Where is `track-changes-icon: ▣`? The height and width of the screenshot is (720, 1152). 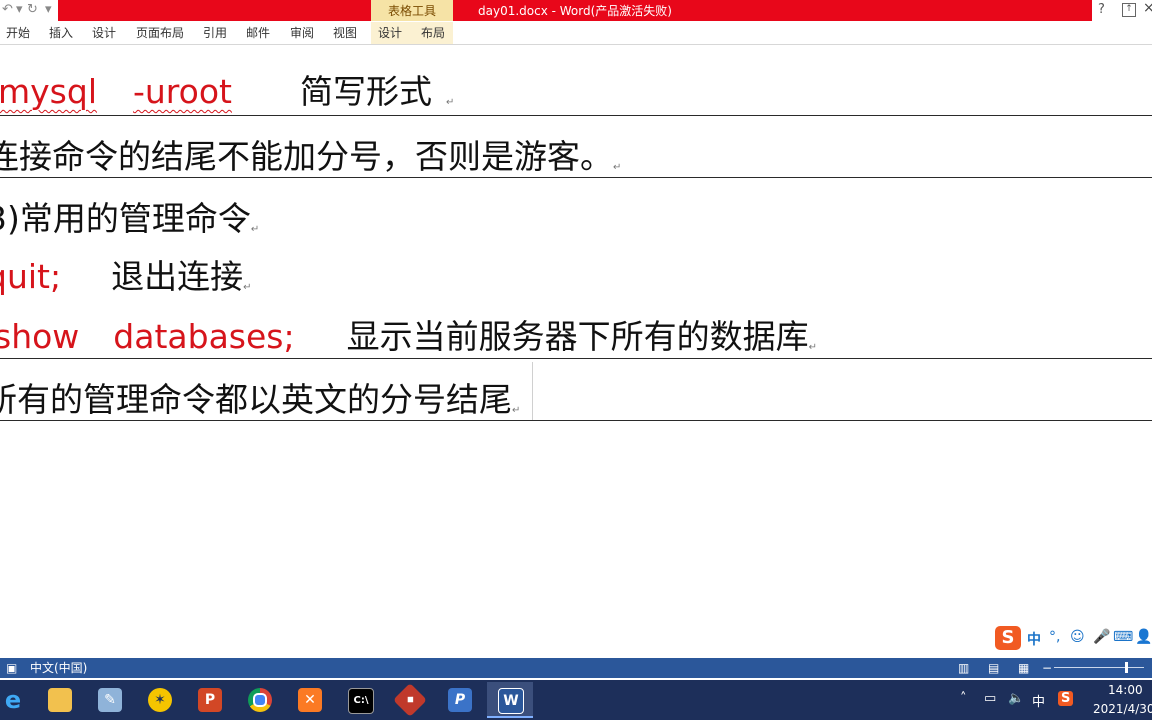 track-changes-icon: ▣ is located at coordinates (11, 668).